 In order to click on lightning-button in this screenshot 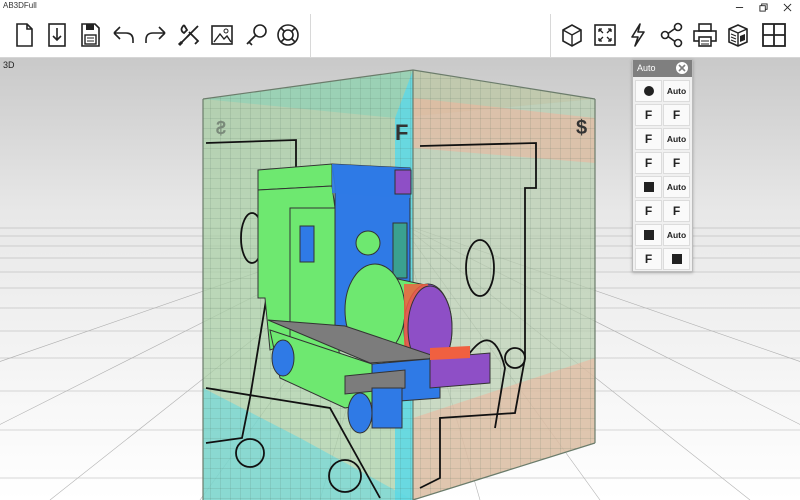, I will do `click(638, 35)`.